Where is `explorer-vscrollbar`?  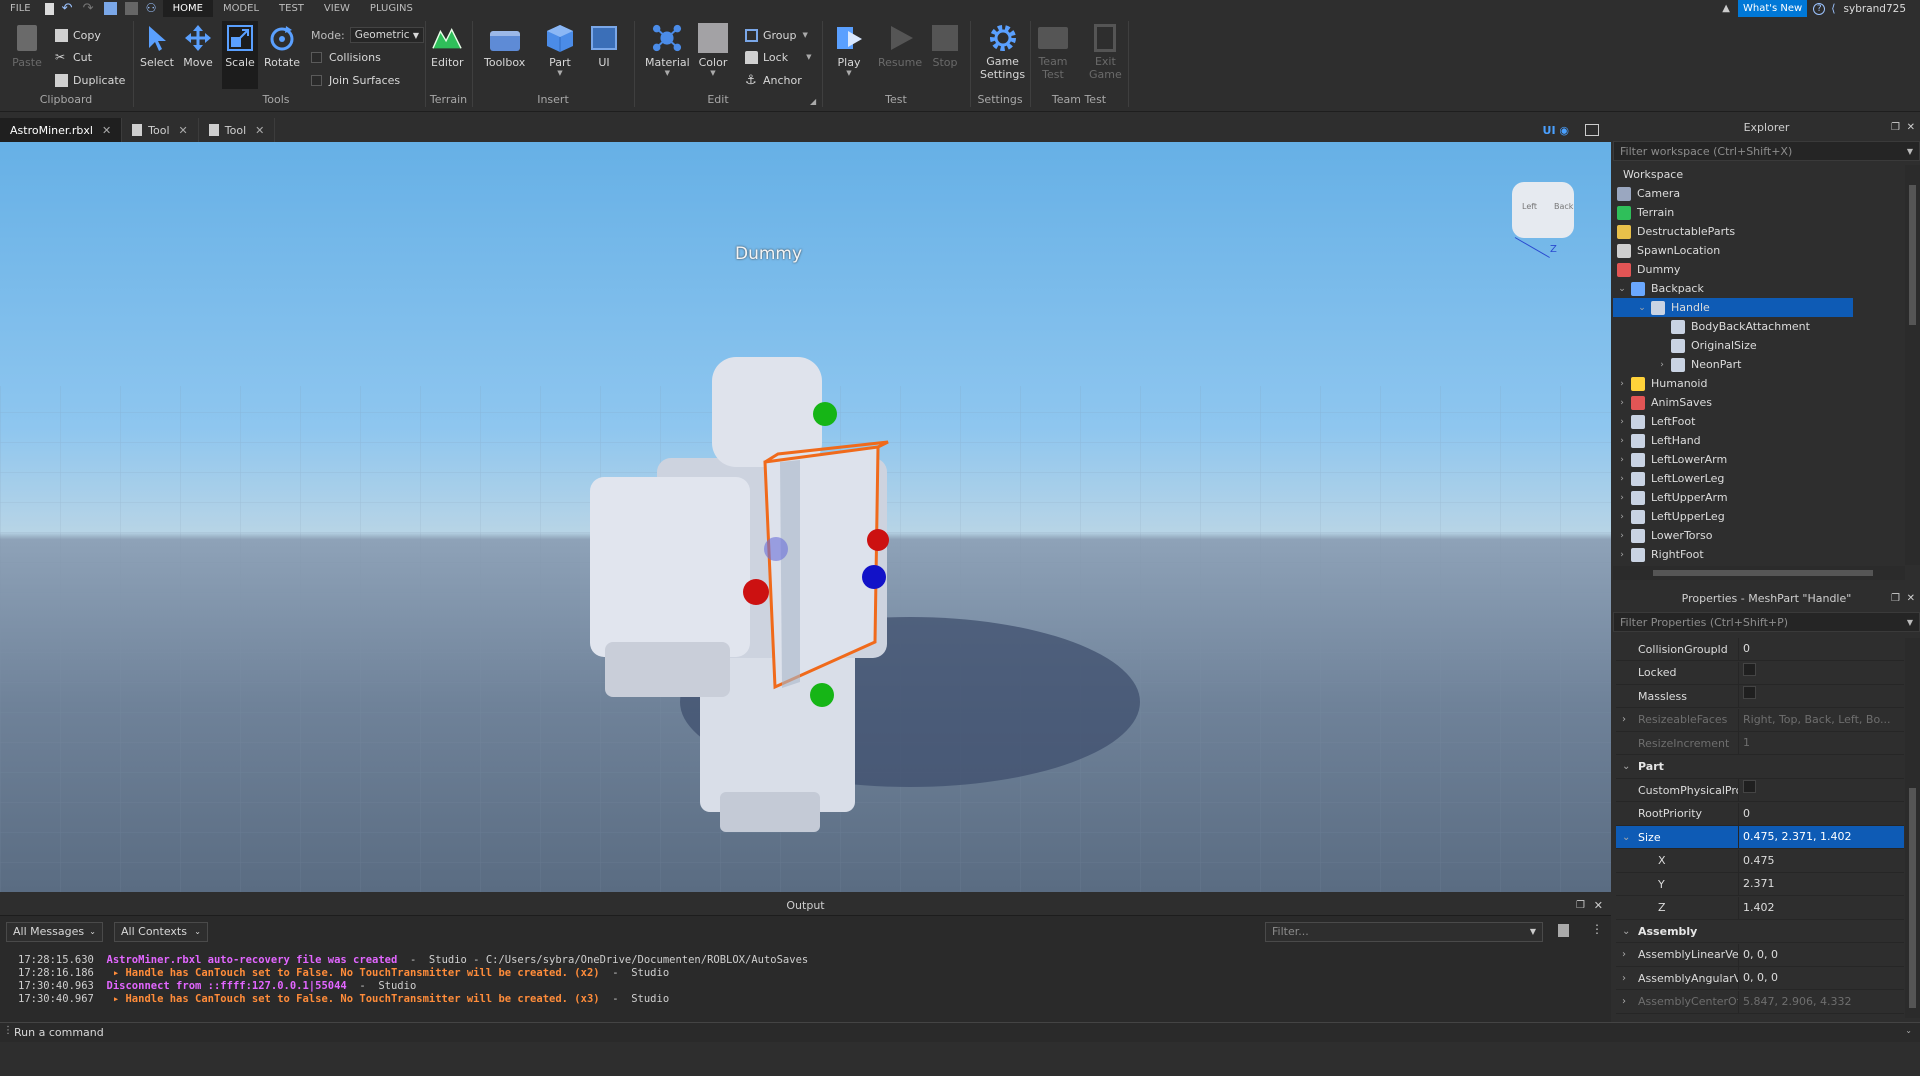
explorer-vscrollbar is located at coordinates (1912, 365).